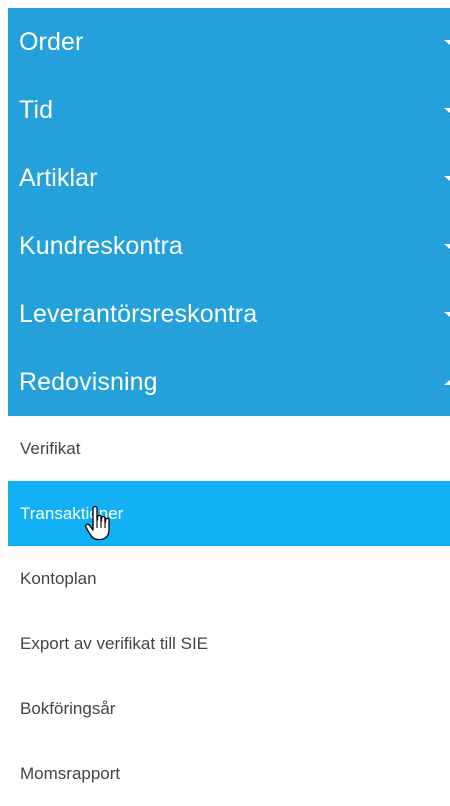 The image size is (450, 806). What do you see at coordinates (229, 773) in the screenshot?
I see `submenu-item-momsrapport: Momsrapport` at bounding box center [229, 773].